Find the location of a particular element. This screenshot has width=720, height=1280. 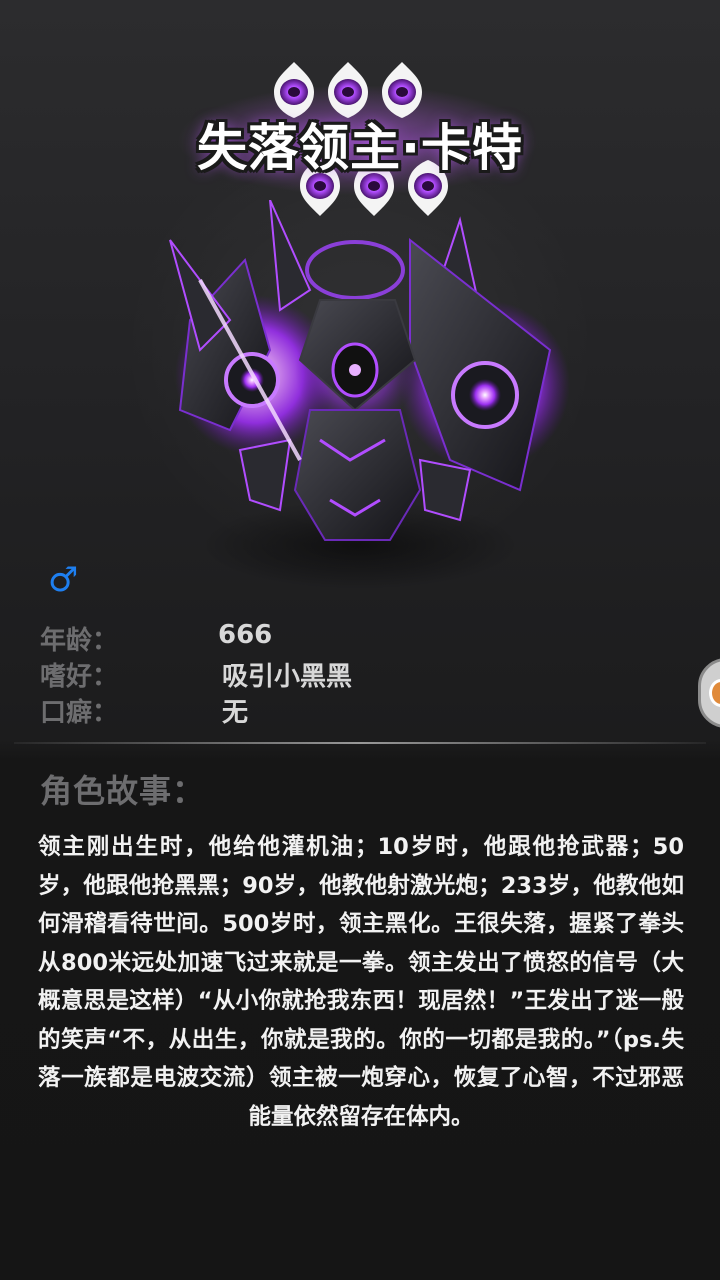

male-symbol-icon: ♂ is located at coordinates (63, 580).